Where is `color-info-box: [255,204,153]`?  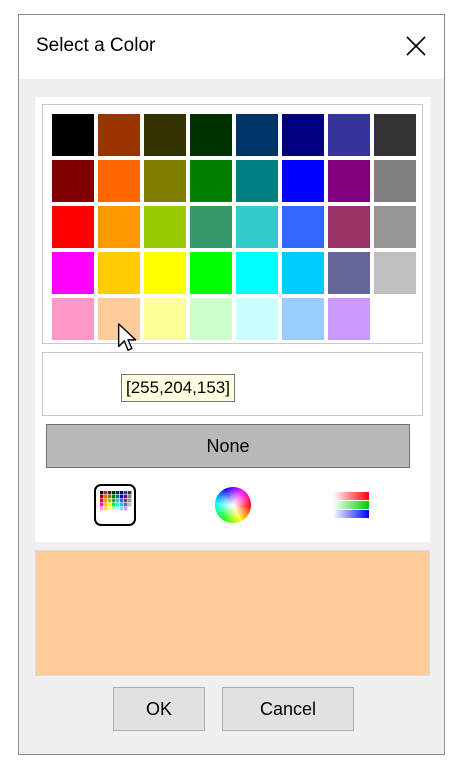 color-info-box: [255,204,153] is located at coordinates (232, 384).